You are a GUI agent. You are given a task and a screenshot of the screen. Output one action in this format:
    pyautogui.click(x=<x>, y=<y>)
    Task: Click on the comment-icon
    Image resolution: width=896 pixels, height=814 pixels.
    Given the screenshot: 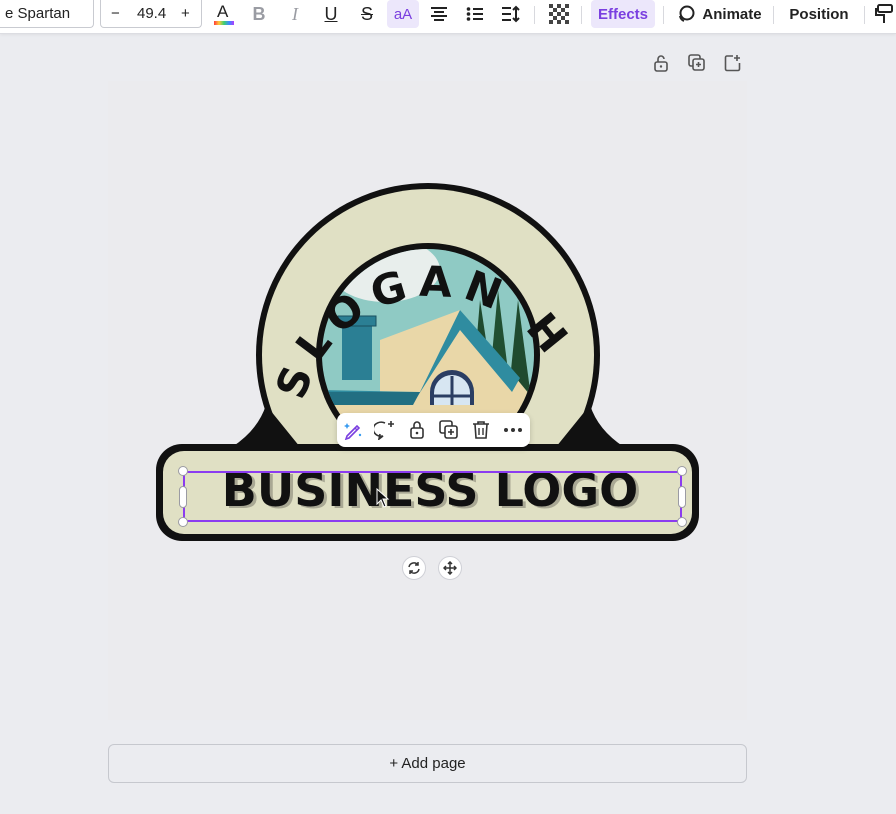 What is the action you would take?
    pyautogui.click(x=384, y=430)
    